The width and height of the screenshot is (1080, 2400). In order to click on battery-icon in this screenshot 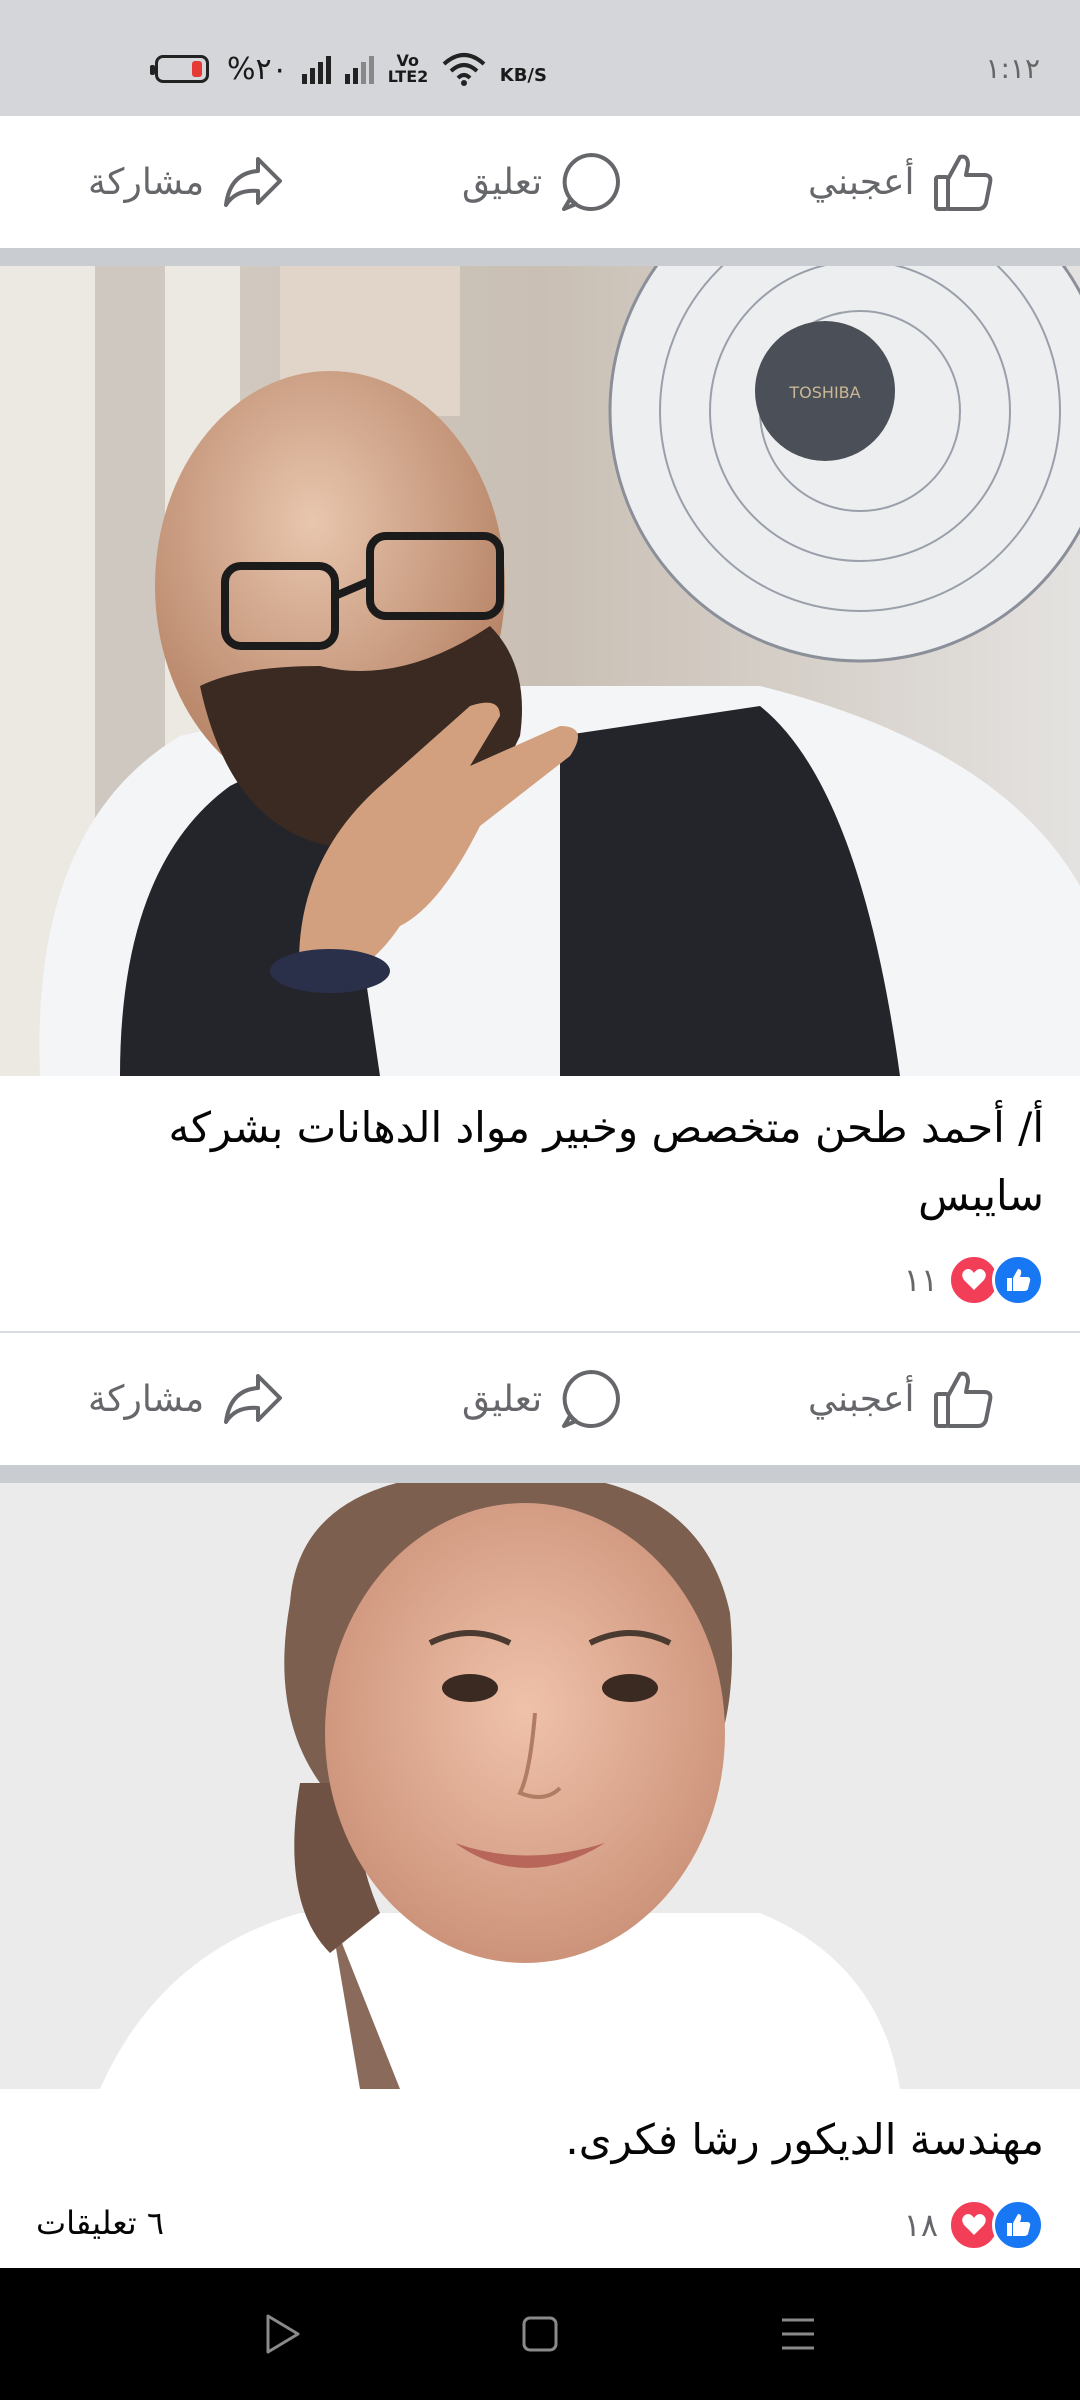, I will do `click(179, 69)`.